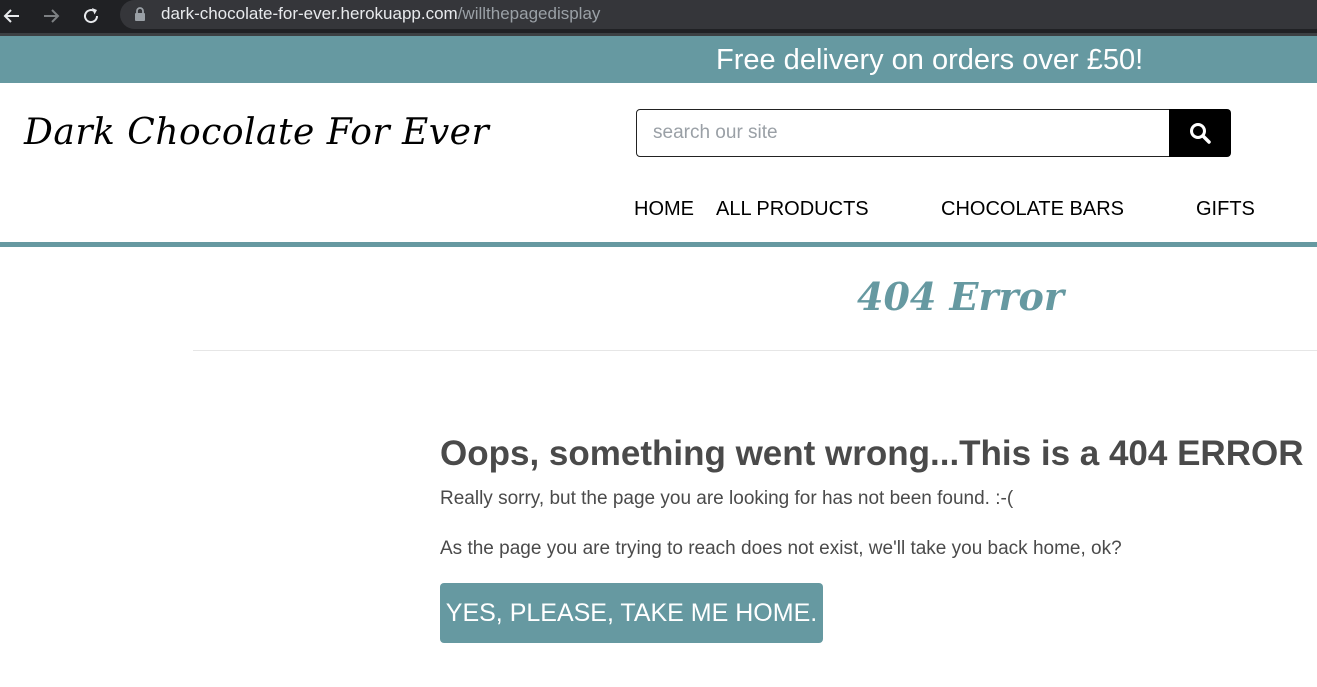  Describe the element at coordinates (755, 350) in the screenshot. I see `title-divider` at that location.